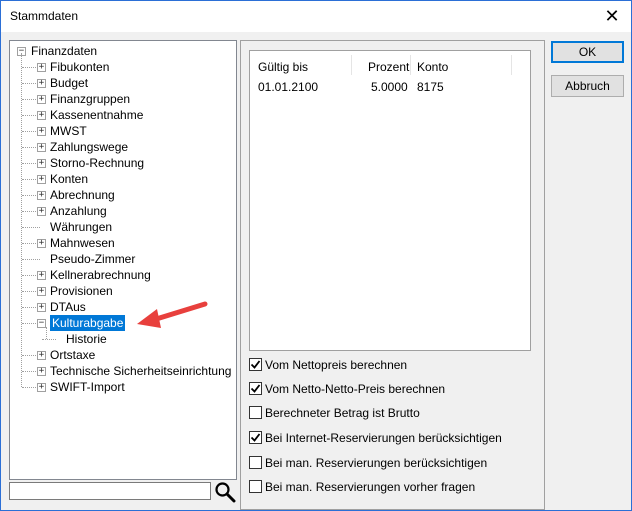  What do you see at coordinates (225, 492) in the screenshot?
I see `search-icon` at bounding box center [225, 492].